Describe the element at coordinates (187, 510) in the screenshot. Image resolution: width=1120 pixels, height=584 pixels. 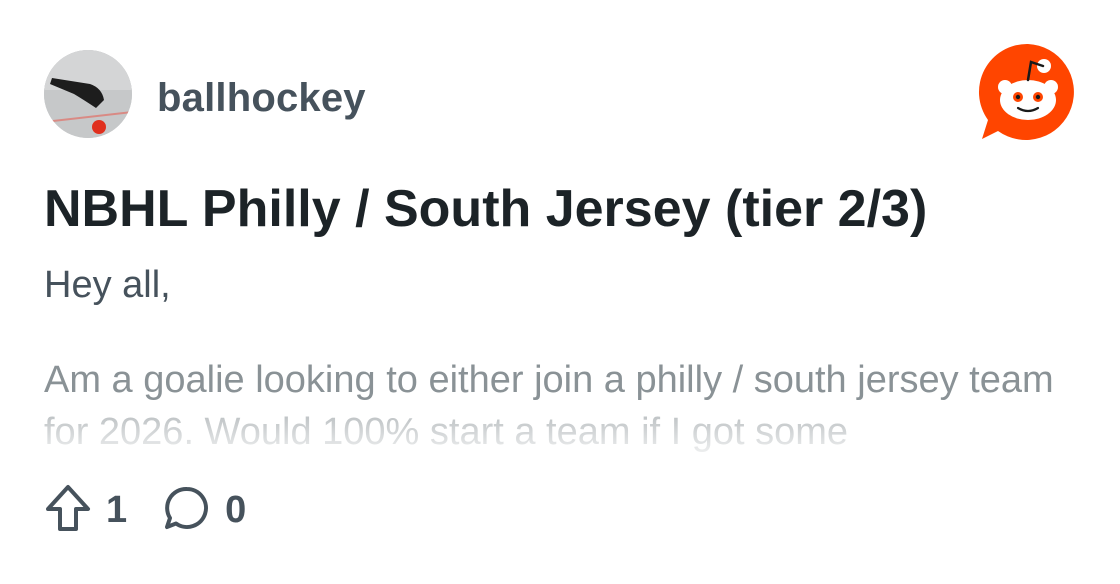
I see `comment-bubble-icon` at that location.